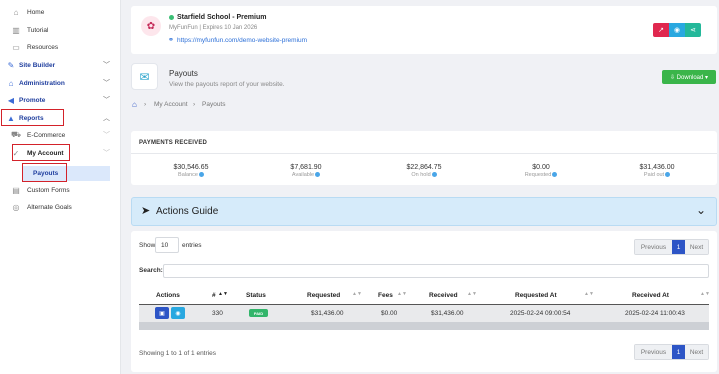 Image resolution: width=719 pixels, height=374 pixels. Describe the element at coordinates (447, 313) in the screenshot. I see `row-received: $31,436.00` at that location.